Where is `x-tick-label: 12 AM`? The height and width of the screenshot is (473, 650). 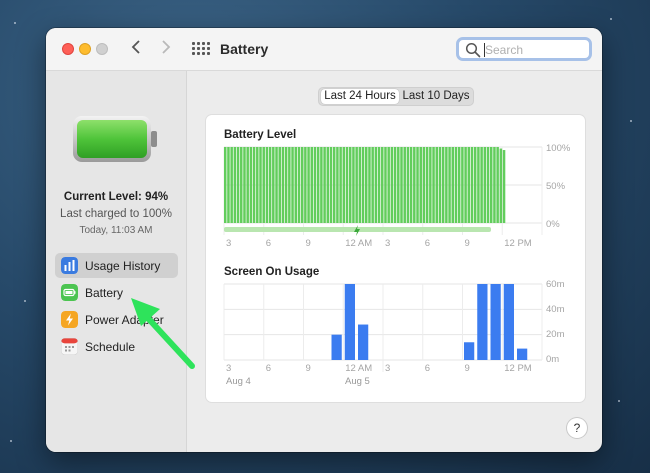 x-tick-label: 12 AM is located at coordinates (359, 368).